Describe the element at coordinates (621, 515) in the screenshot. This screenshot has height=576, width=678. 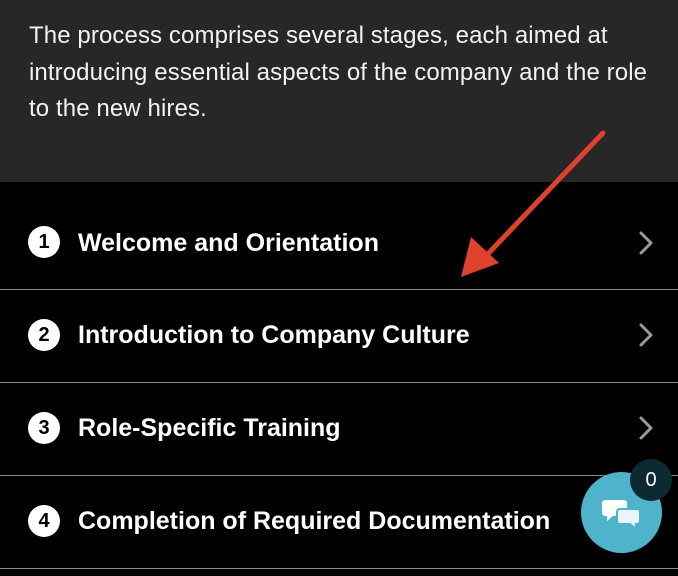
I see `chat-bubbles-icon` at that location.